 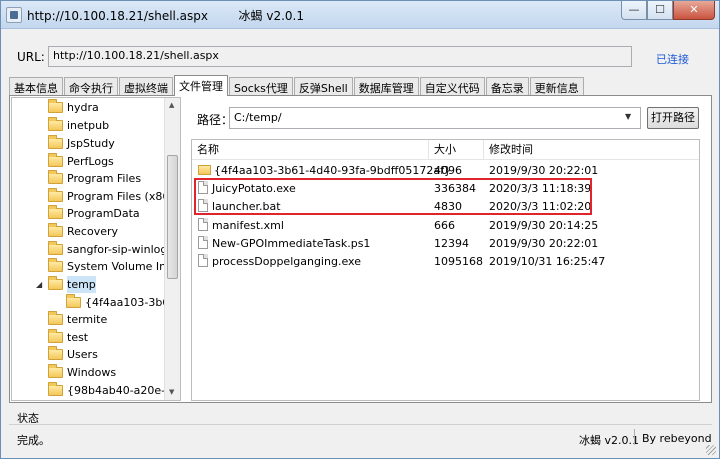 I want to click on table-row: launcher.bat 4830 2020/3/3 11:02:20, so click(x=445, y=207).